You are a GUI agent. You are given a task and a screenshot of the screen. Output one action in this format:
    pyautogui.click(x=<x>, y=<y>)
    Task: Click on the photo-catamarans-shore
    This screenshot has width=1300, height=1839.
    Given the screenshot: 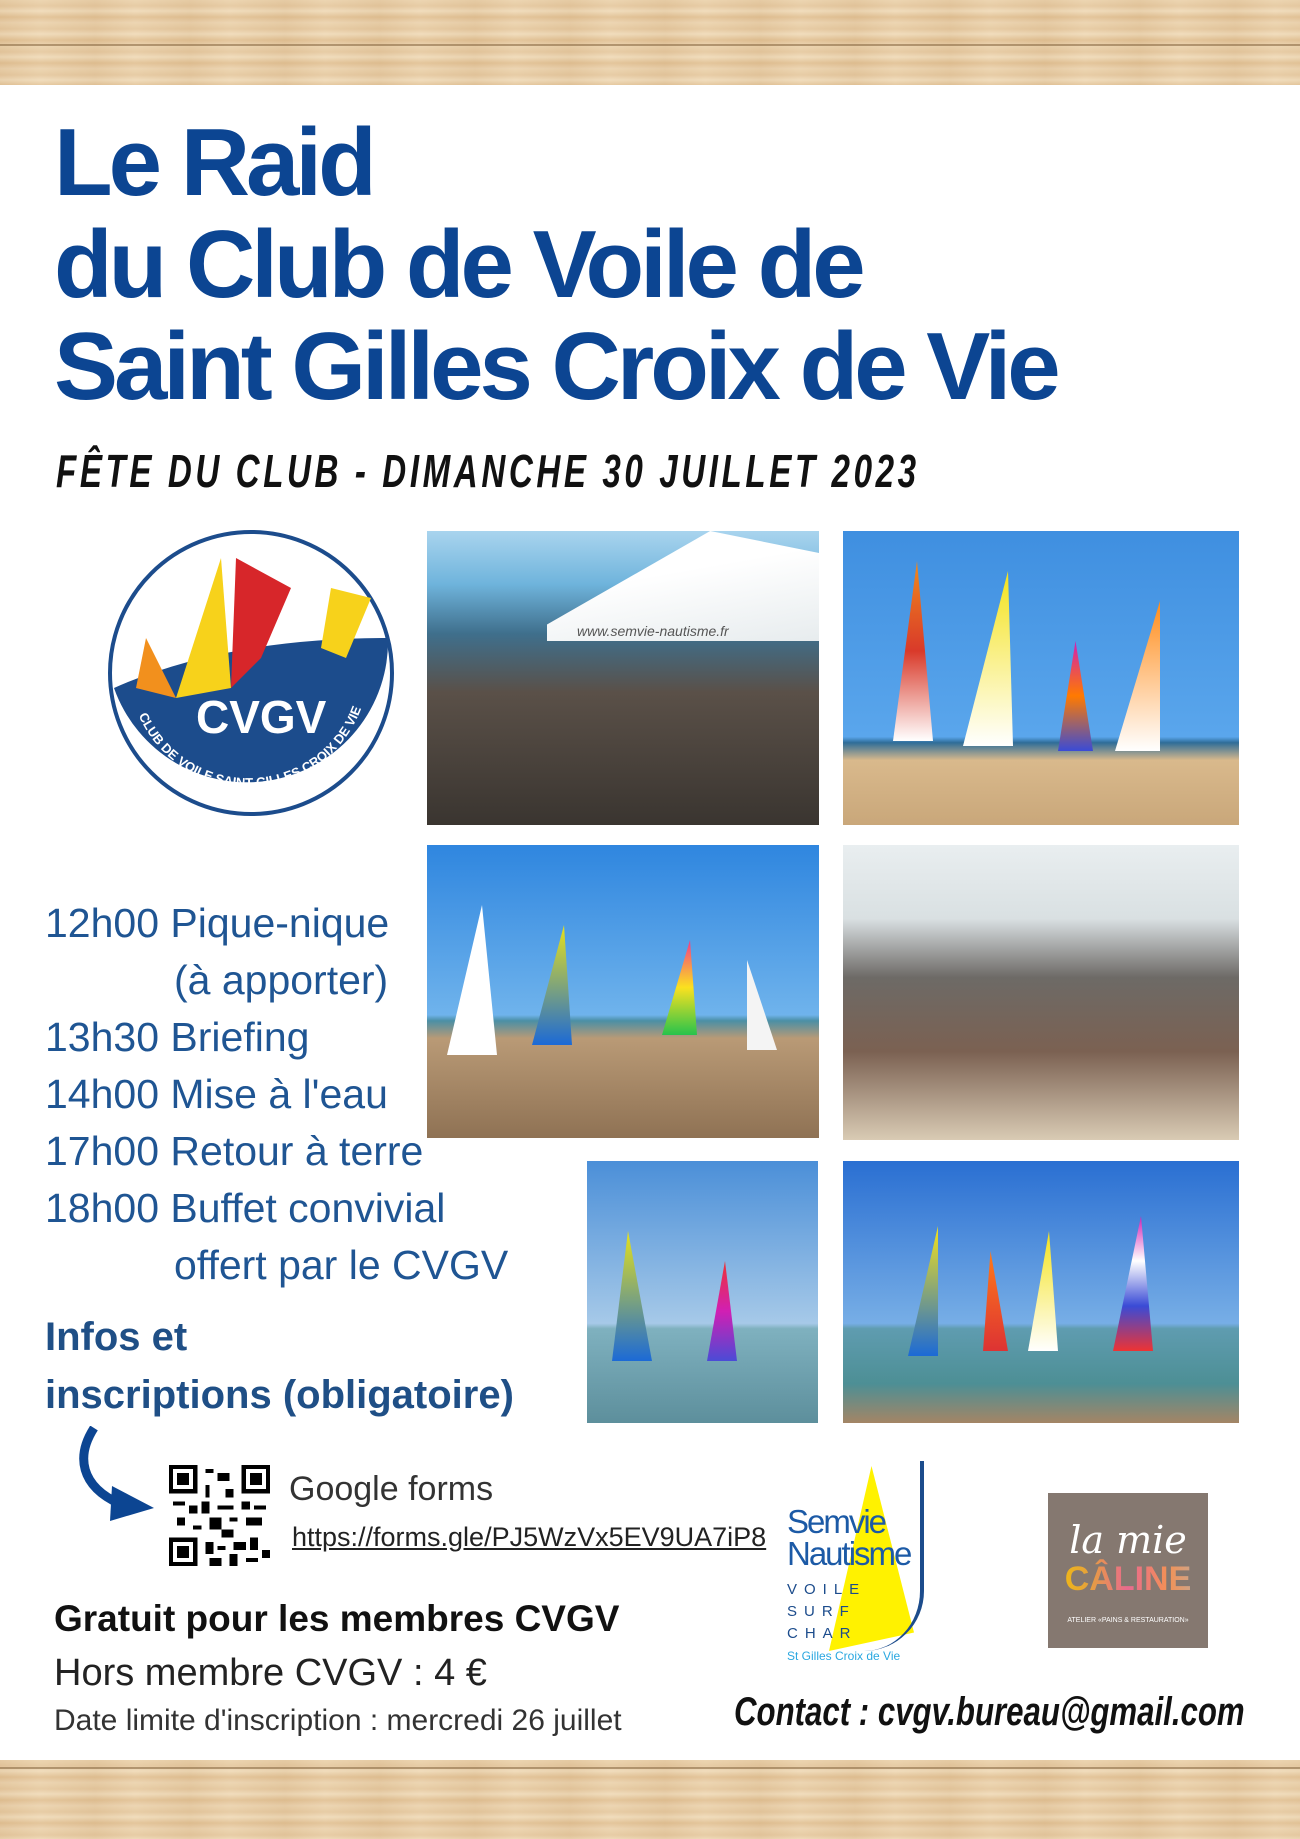 What is the action you would take?
    pyautogui.click(x=1041, y=1292)
    